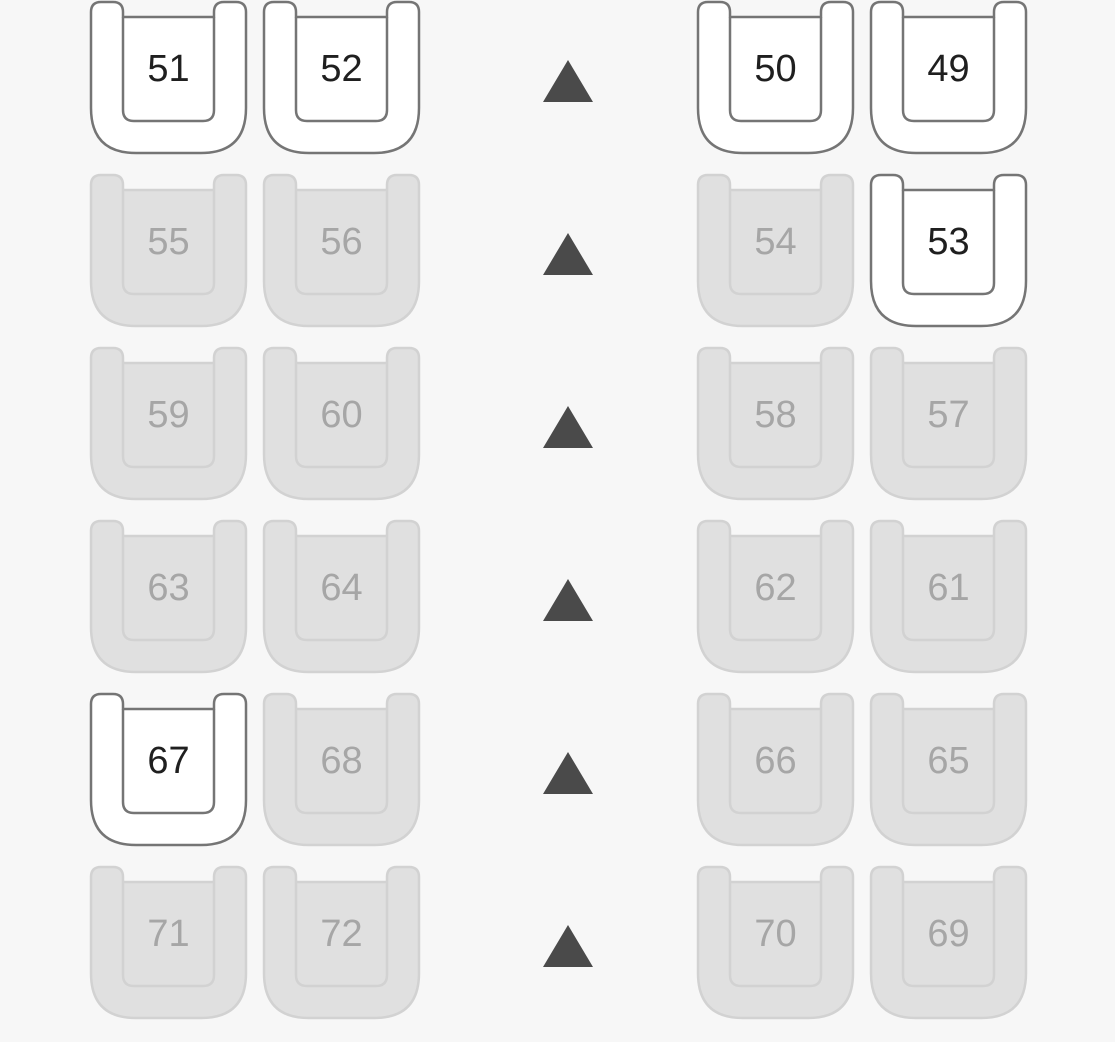  I want to click on seat-number: 53, so click(948, 242).